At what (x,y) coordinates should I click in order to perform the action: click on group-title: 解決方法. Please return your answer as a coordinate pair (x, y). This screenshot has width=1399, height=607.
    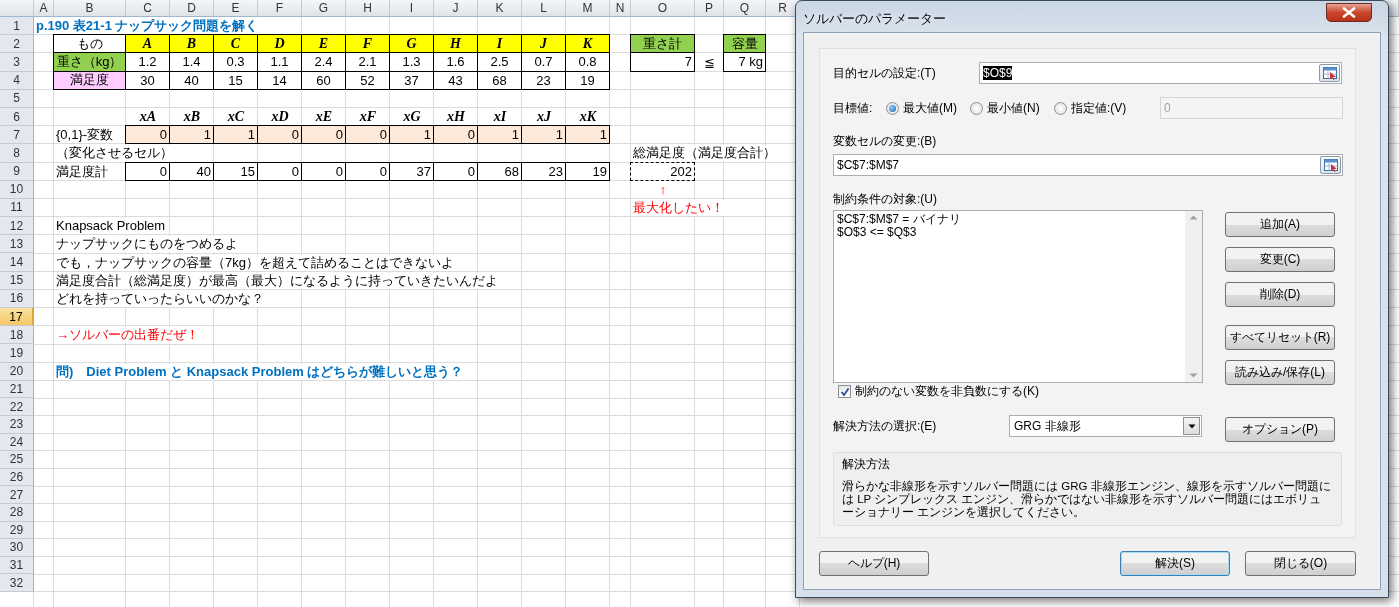
    Looking at the image, I should click on (866, 464).